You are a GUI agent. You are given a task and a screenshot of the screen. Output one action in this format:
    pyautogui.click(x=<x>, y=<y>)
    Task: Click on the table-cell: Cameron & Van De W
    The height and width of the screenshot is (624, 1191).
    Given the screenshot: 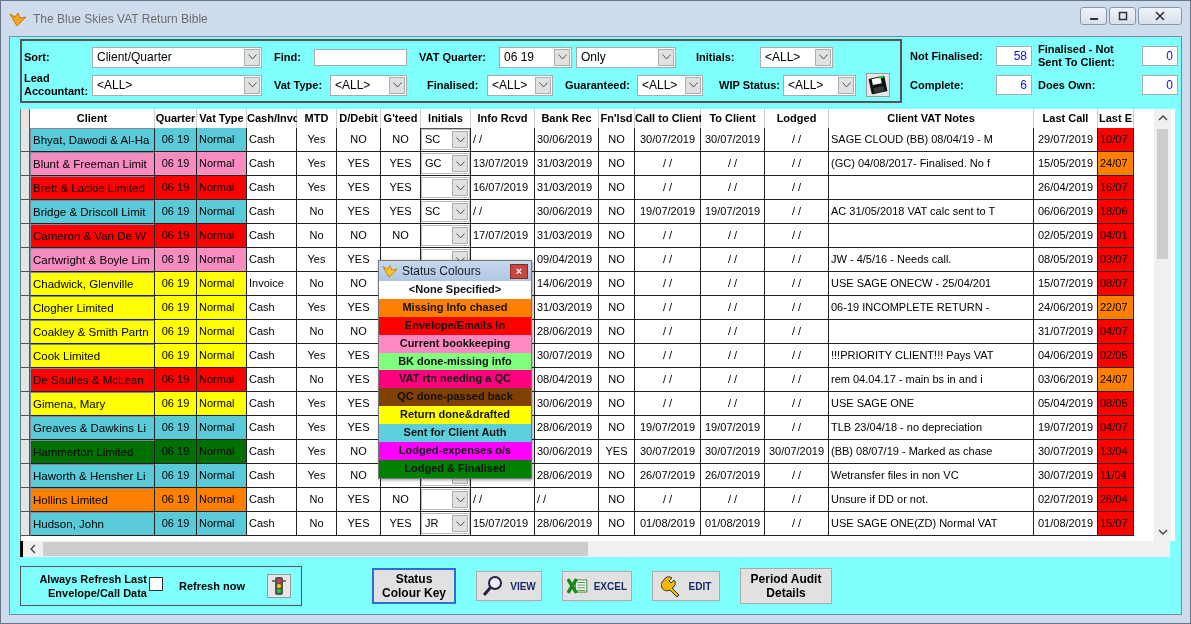 What is the action you would take?
    pyautogui.click(x=92, y=236)
    